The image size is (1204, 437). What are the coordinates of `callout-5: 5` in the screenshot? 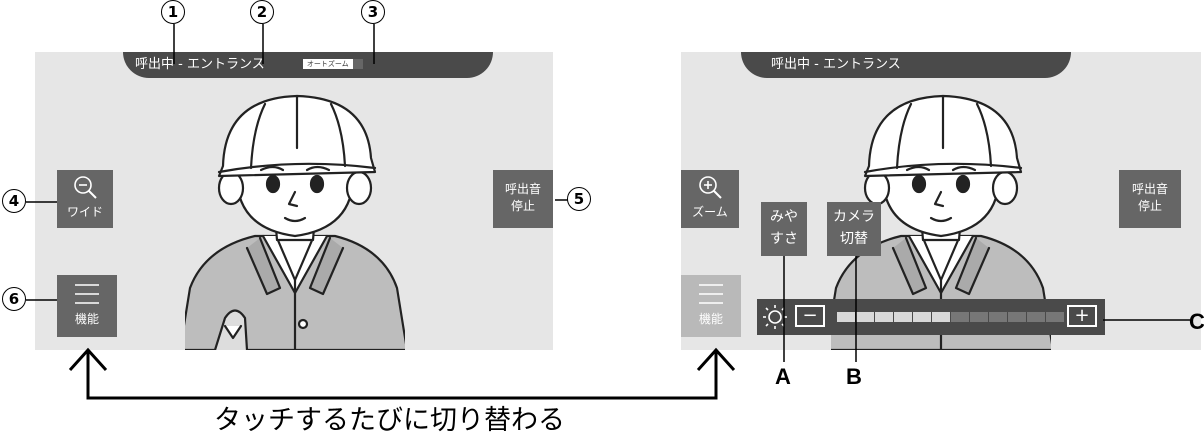 It's located at (579, 199).